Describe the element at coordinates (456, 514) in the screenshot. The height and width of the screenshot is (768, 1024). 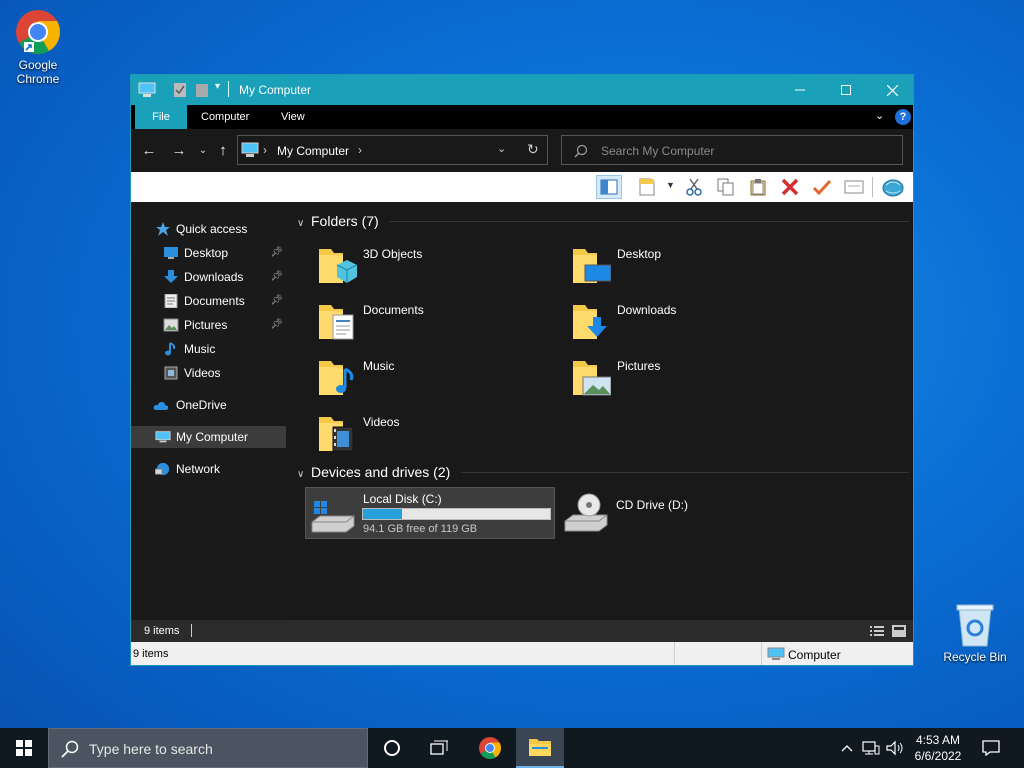
I see `drive-c-usage-bar` at that location.